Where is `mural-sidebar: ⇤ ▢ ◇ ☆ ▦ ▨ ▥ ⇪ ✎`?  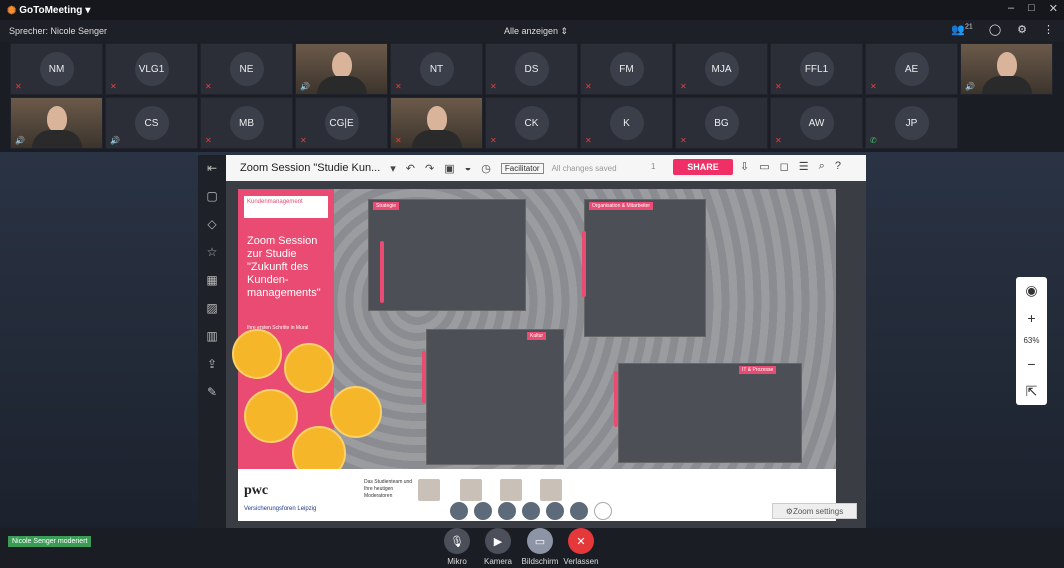 mural-sidebar: ⇤ ▢ ◇ ☆ ▦ ▨ ▥ ⇪ ✎ is located at coordinates (212, 341).